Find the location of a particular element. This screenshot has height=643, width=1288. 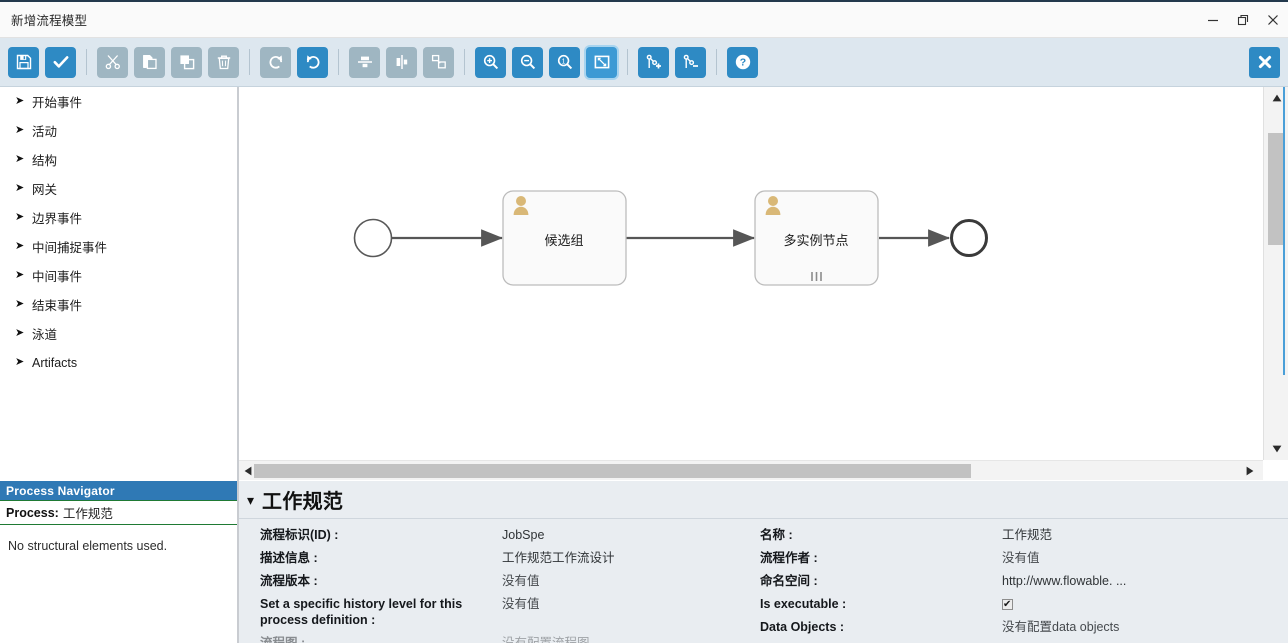

help-button: ? is located at coordinates (742, 62).